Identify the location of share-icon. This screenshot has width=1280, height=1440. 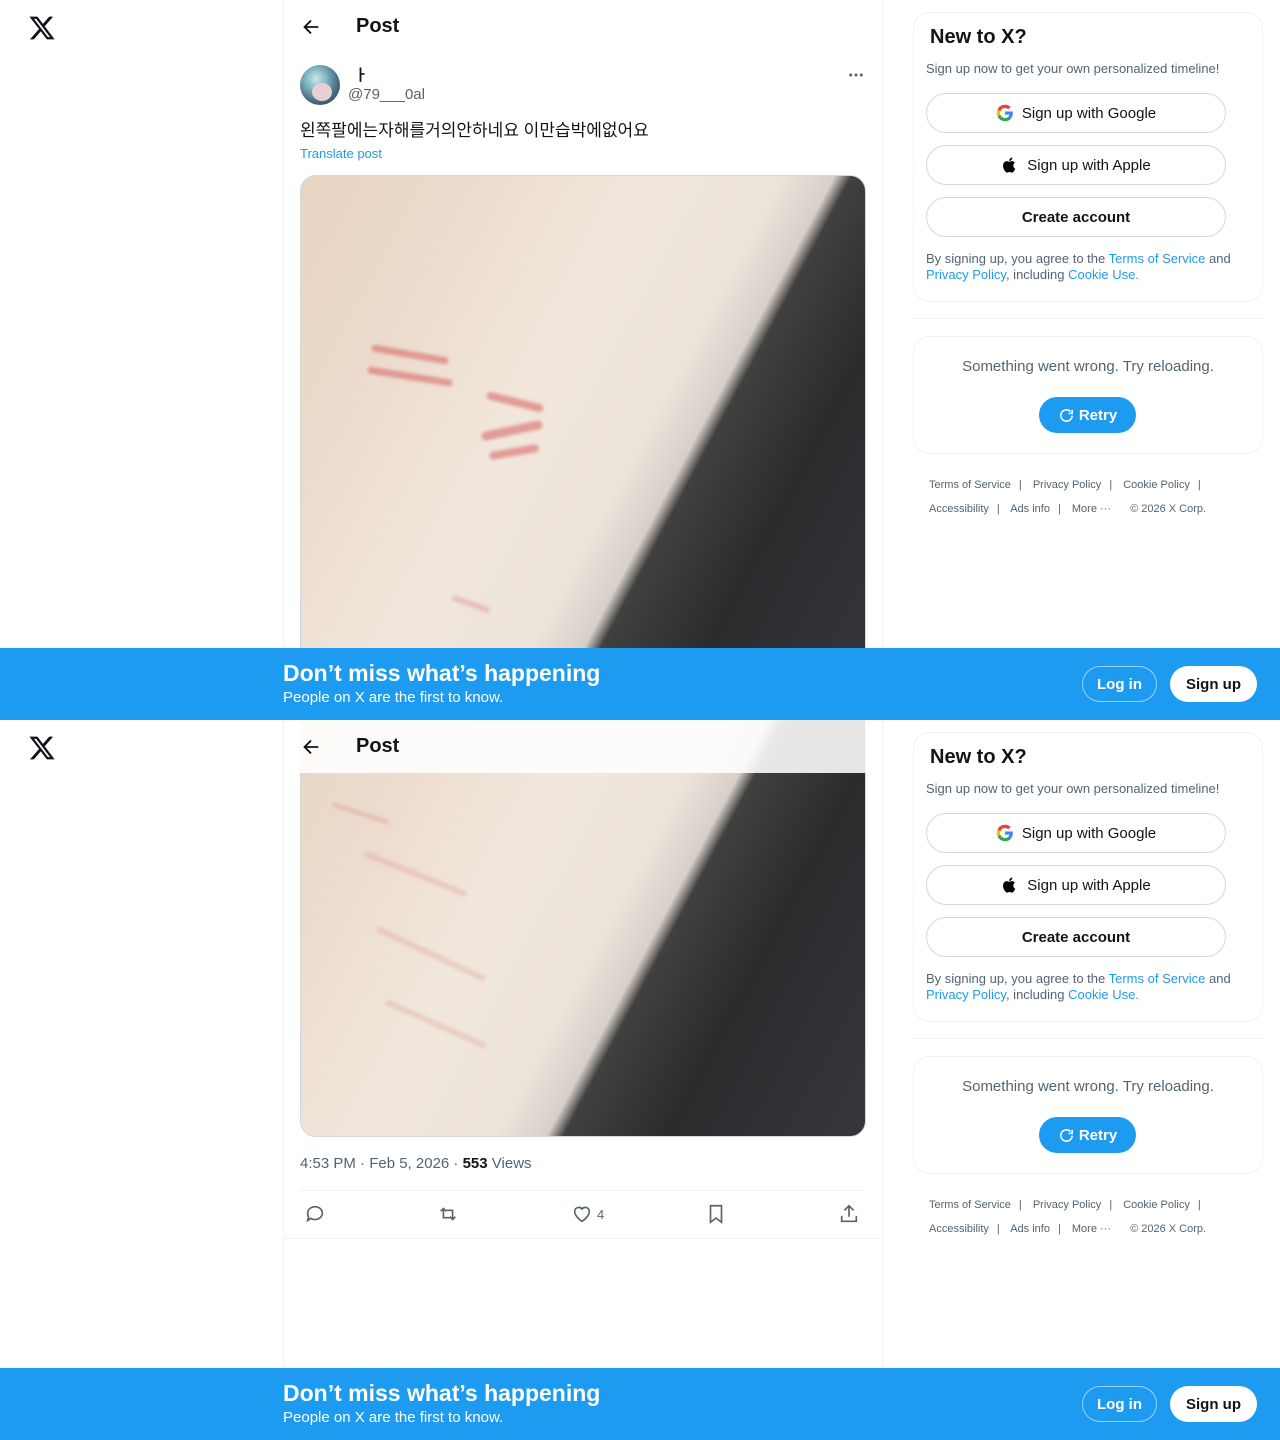
(849, 1213).